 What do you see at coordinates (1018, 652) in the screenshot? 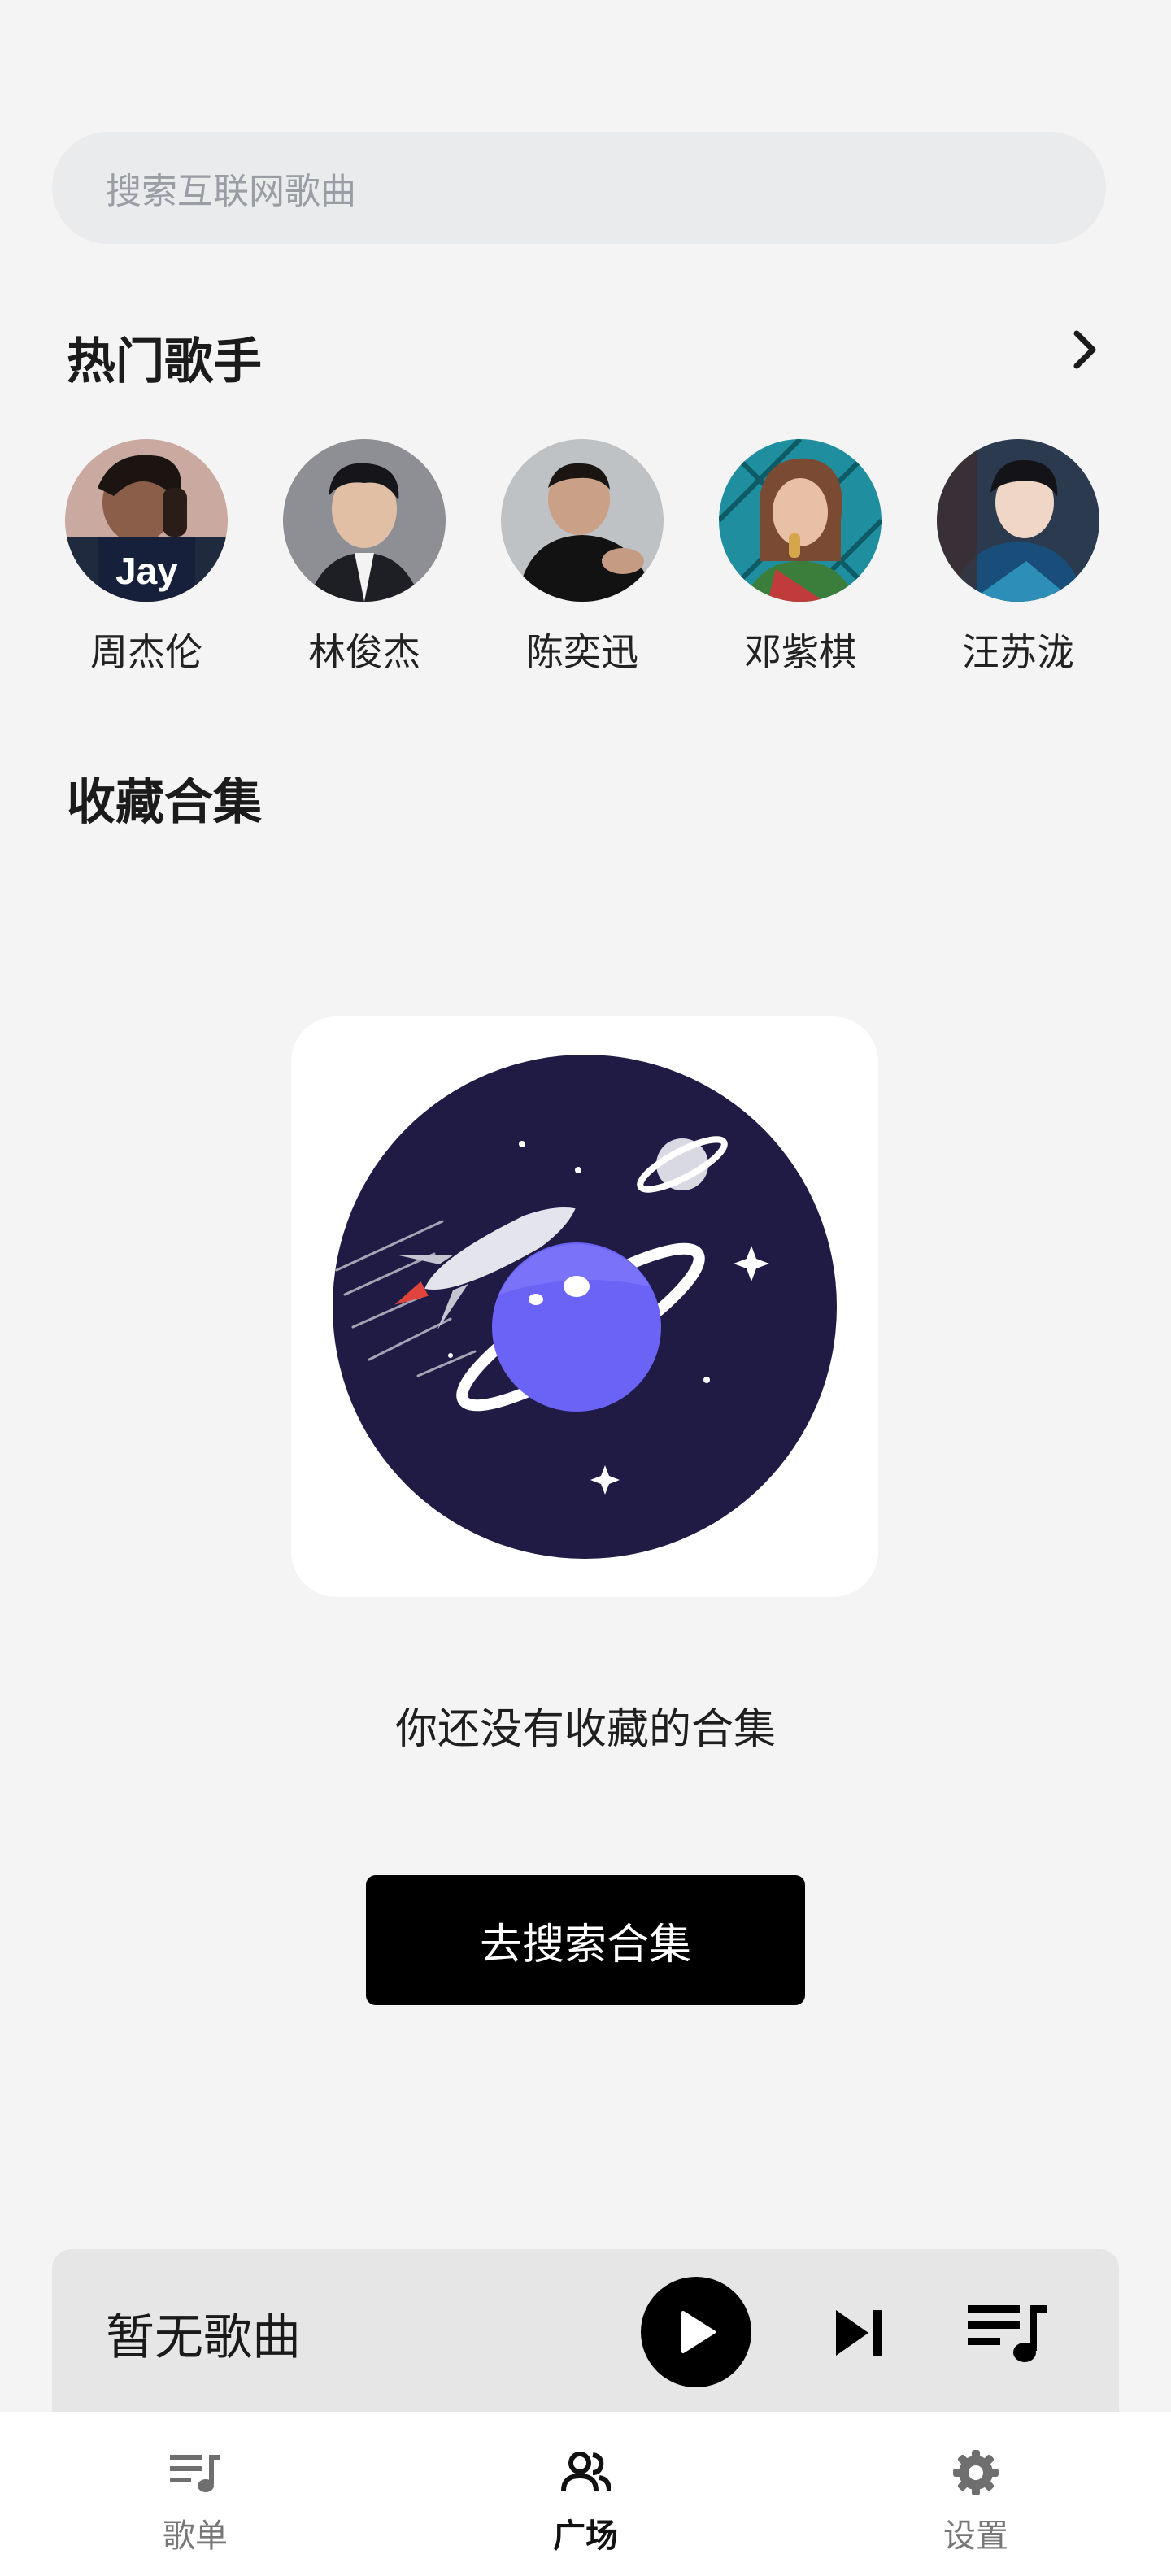
I see `singer-name: 汪苏泷` at bounding box center [1018, 652].